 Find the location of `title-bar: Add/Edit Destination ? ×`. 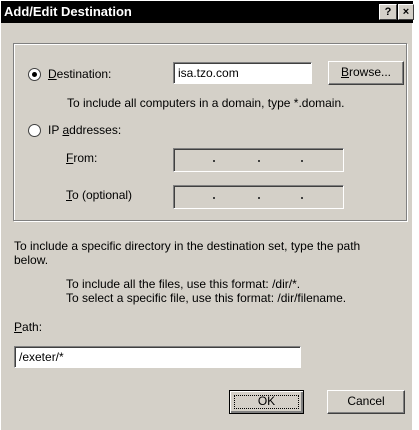

title-bar: Add/Edit Destination ? × is located at coordinates (207, 12).